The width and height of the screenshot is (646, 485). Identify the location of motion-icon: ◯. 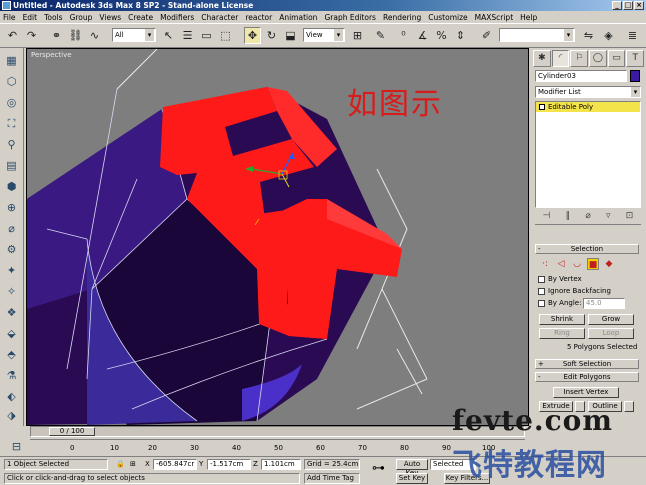
(598, 58).